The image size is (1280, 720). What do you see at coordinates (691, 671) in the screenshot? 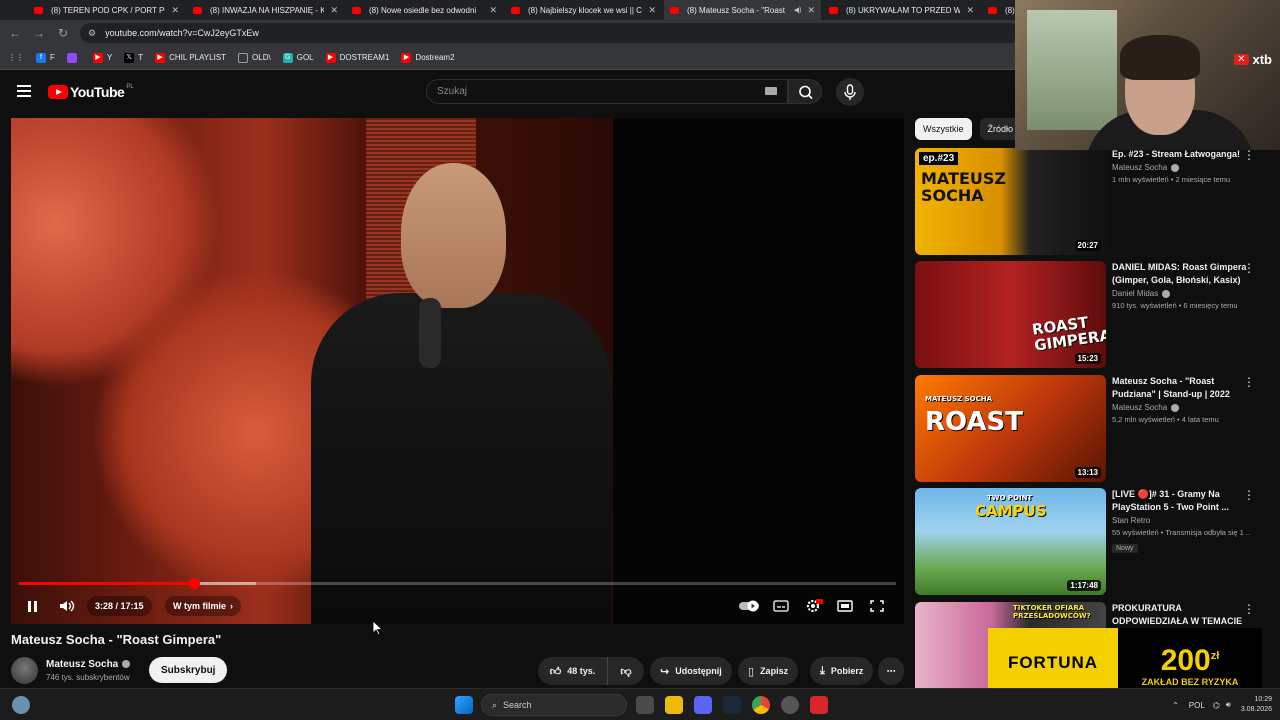
I see `share-button: ↪ Udostępnij` at bounding box center [691, 671].